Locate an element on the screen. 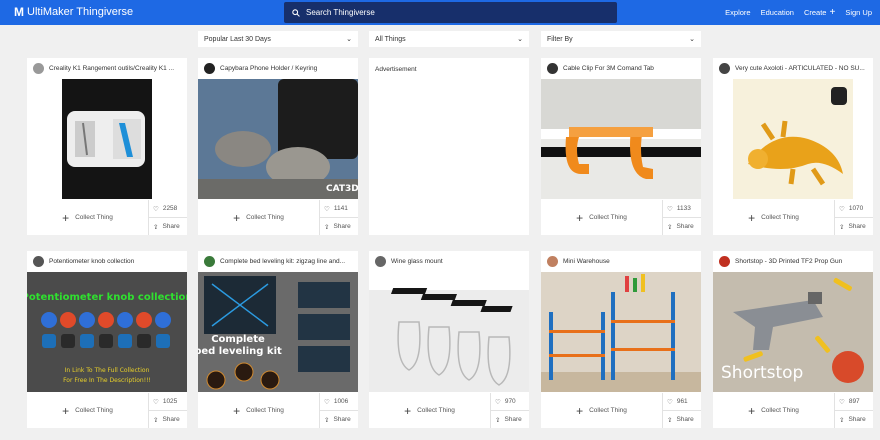 The width and height of the screenshot is (880, 440). like-button: ♡ 1006 is located at coordinates (339, 402).